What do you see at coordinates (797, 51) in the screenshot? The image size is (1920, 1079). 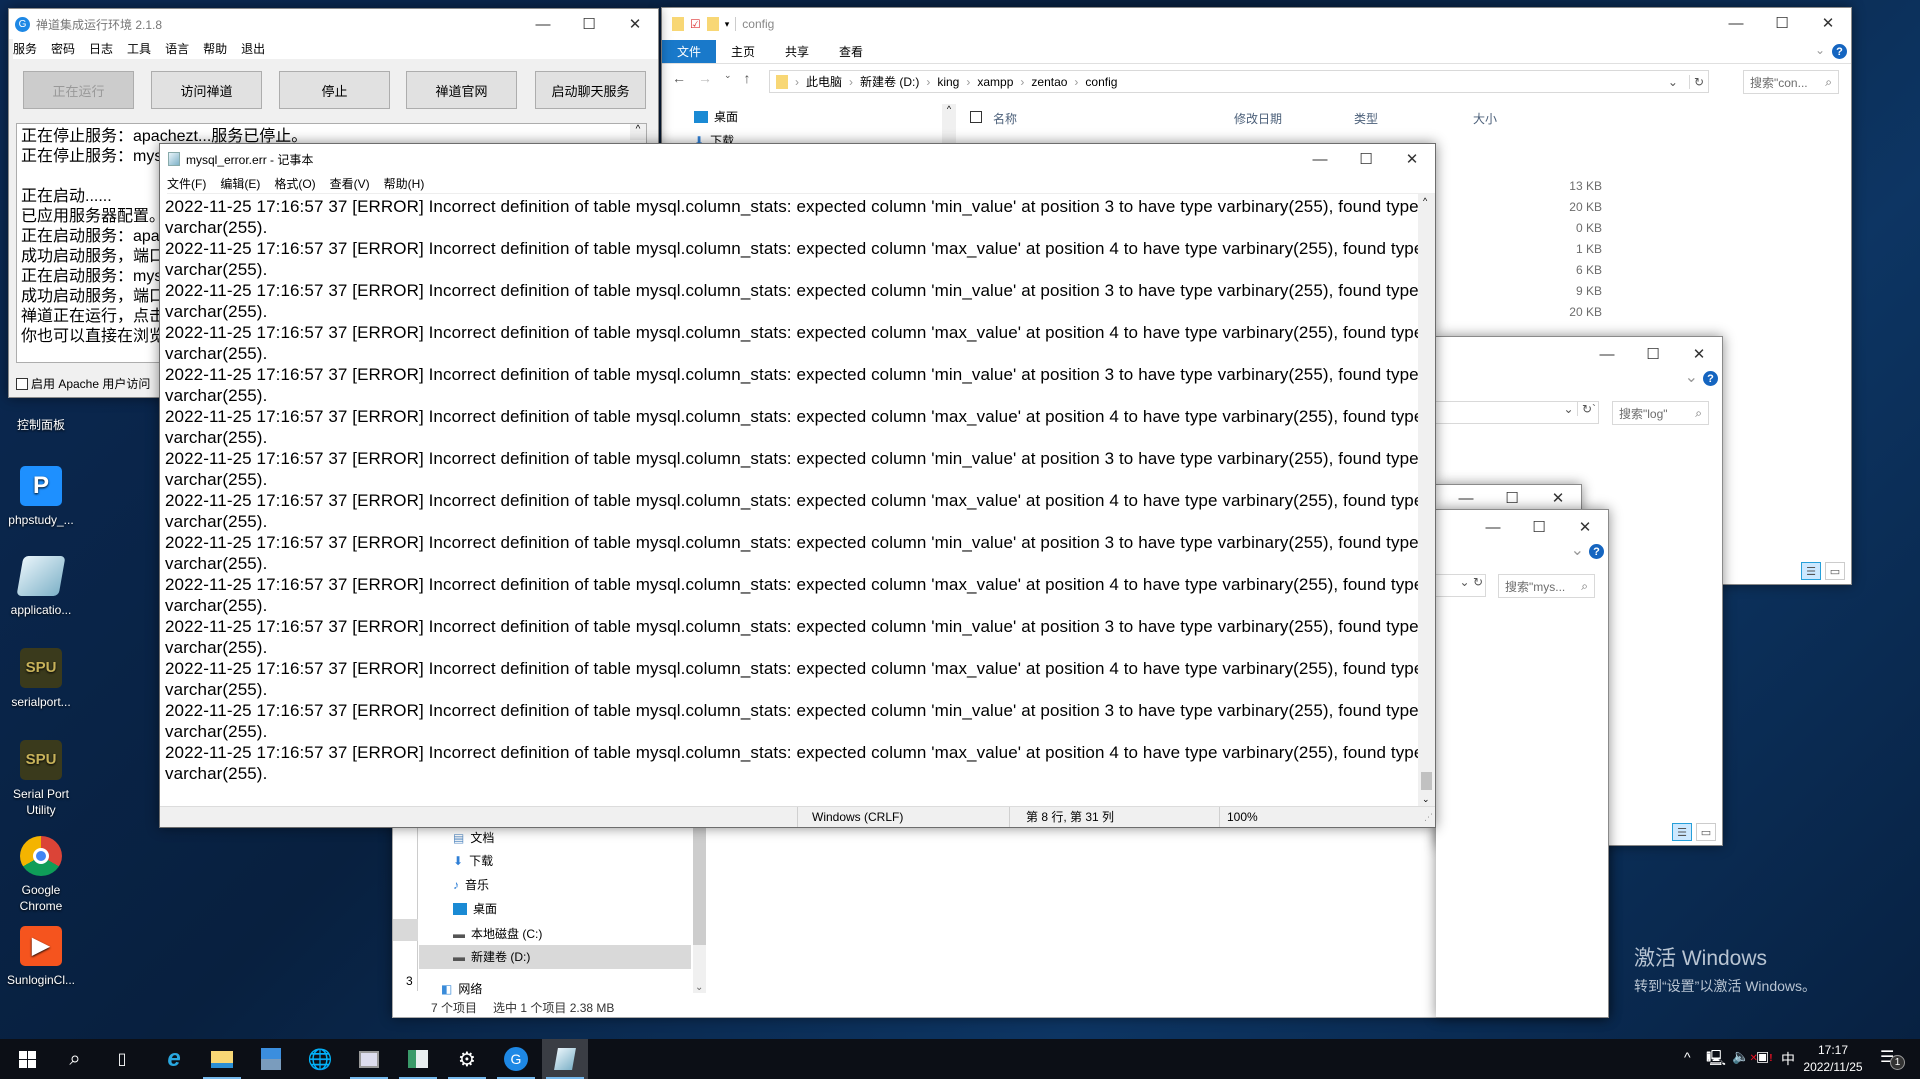 I see `tab-share: 共享` at bounding box center [797, 51].